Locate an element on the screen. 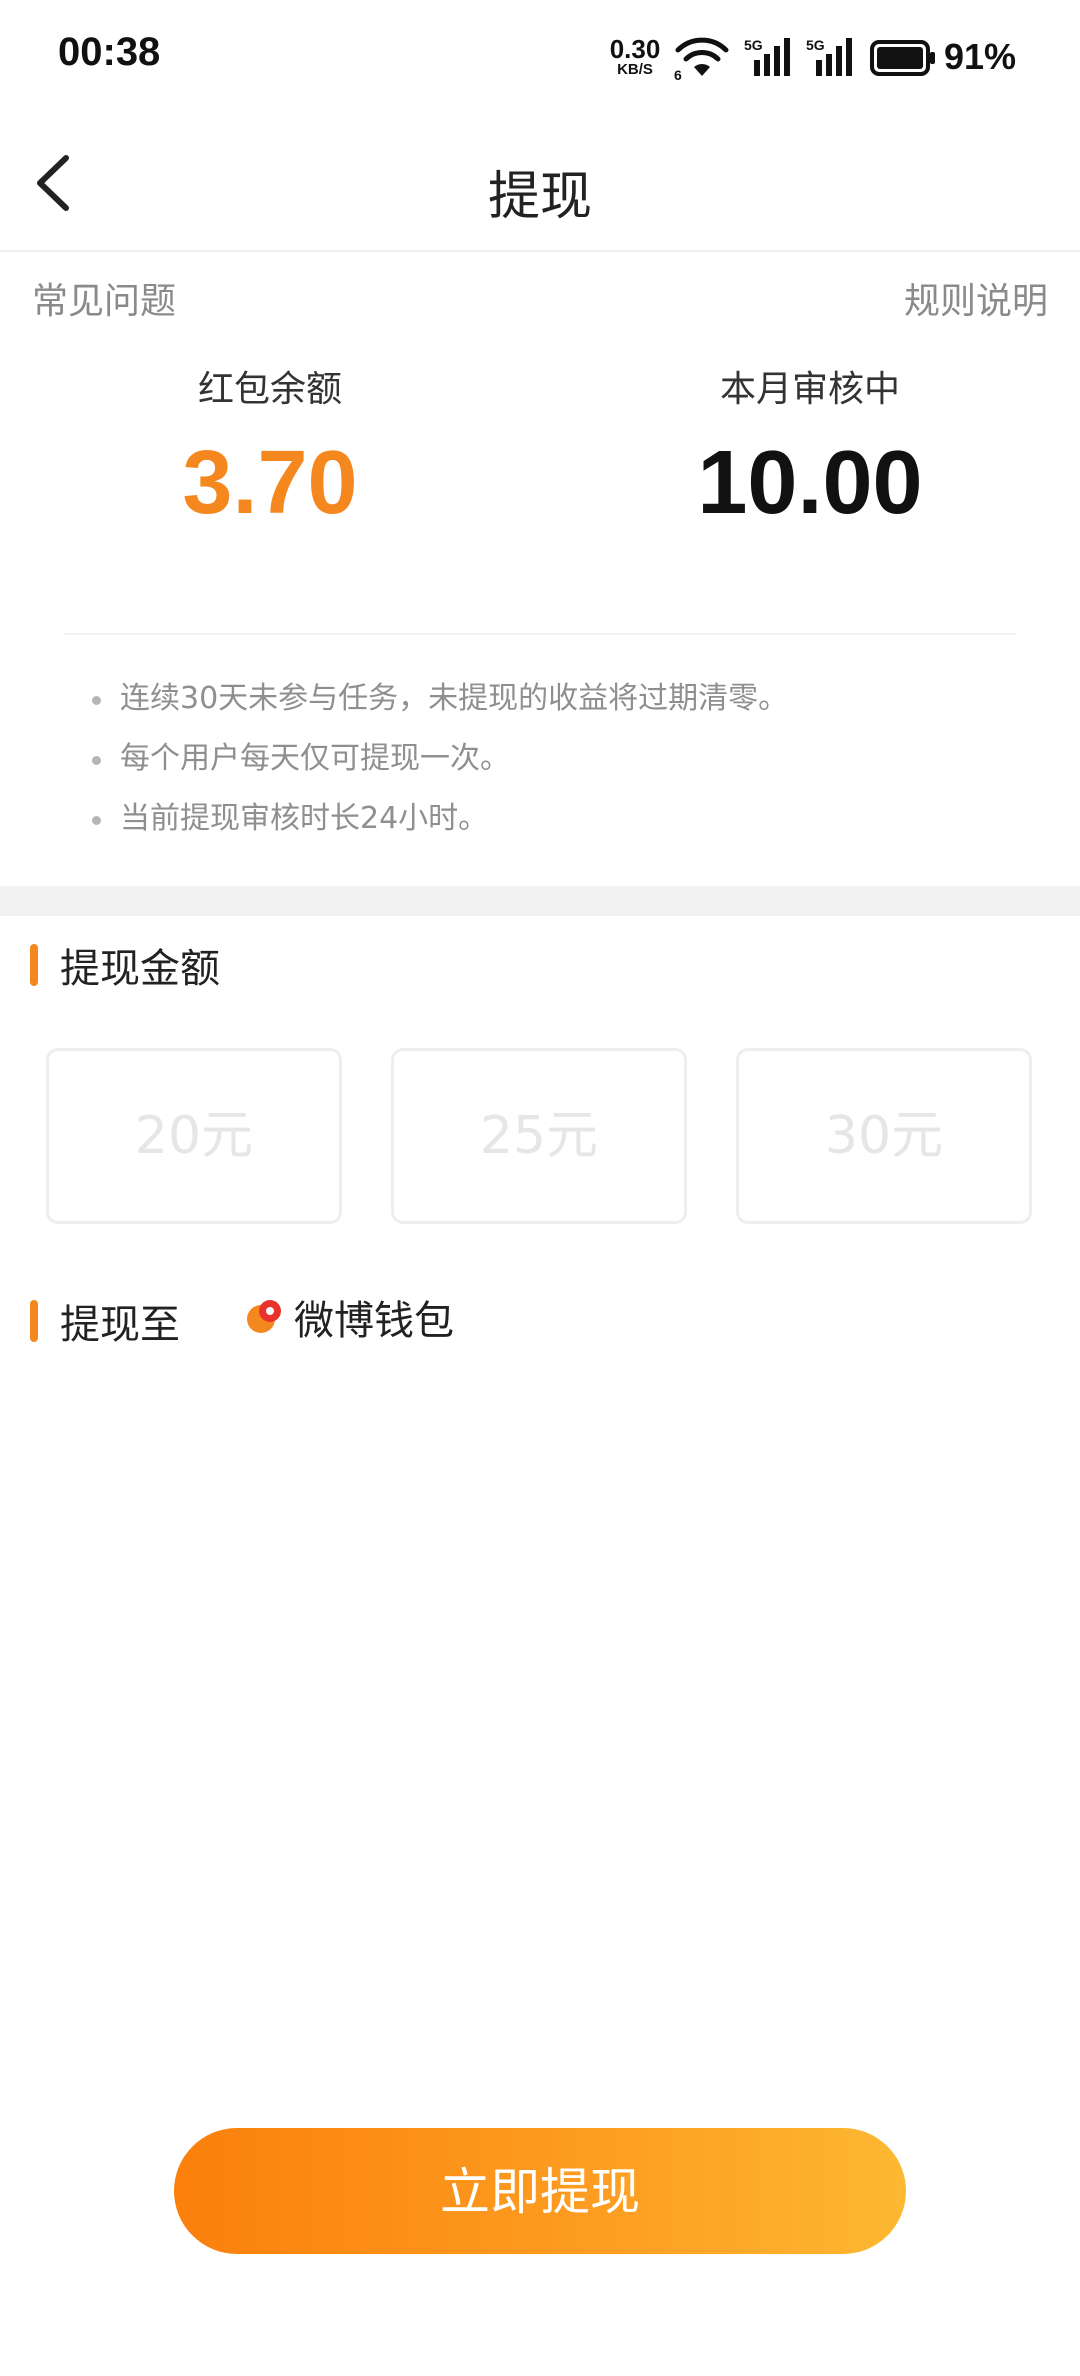 This screenshot has width=1080, height=2376. page-title: 提现 is located at coordinates (539, 197).